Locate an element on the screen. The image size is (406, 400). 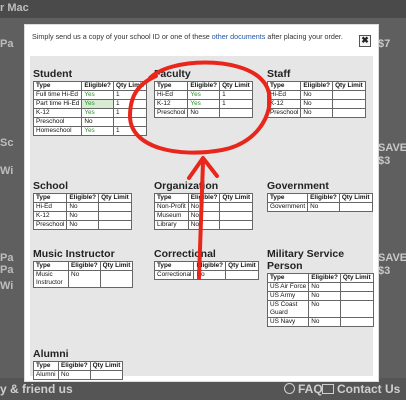
table-row: Part time Hi-Ed Yes 1 is located at coordinates (89, 104).